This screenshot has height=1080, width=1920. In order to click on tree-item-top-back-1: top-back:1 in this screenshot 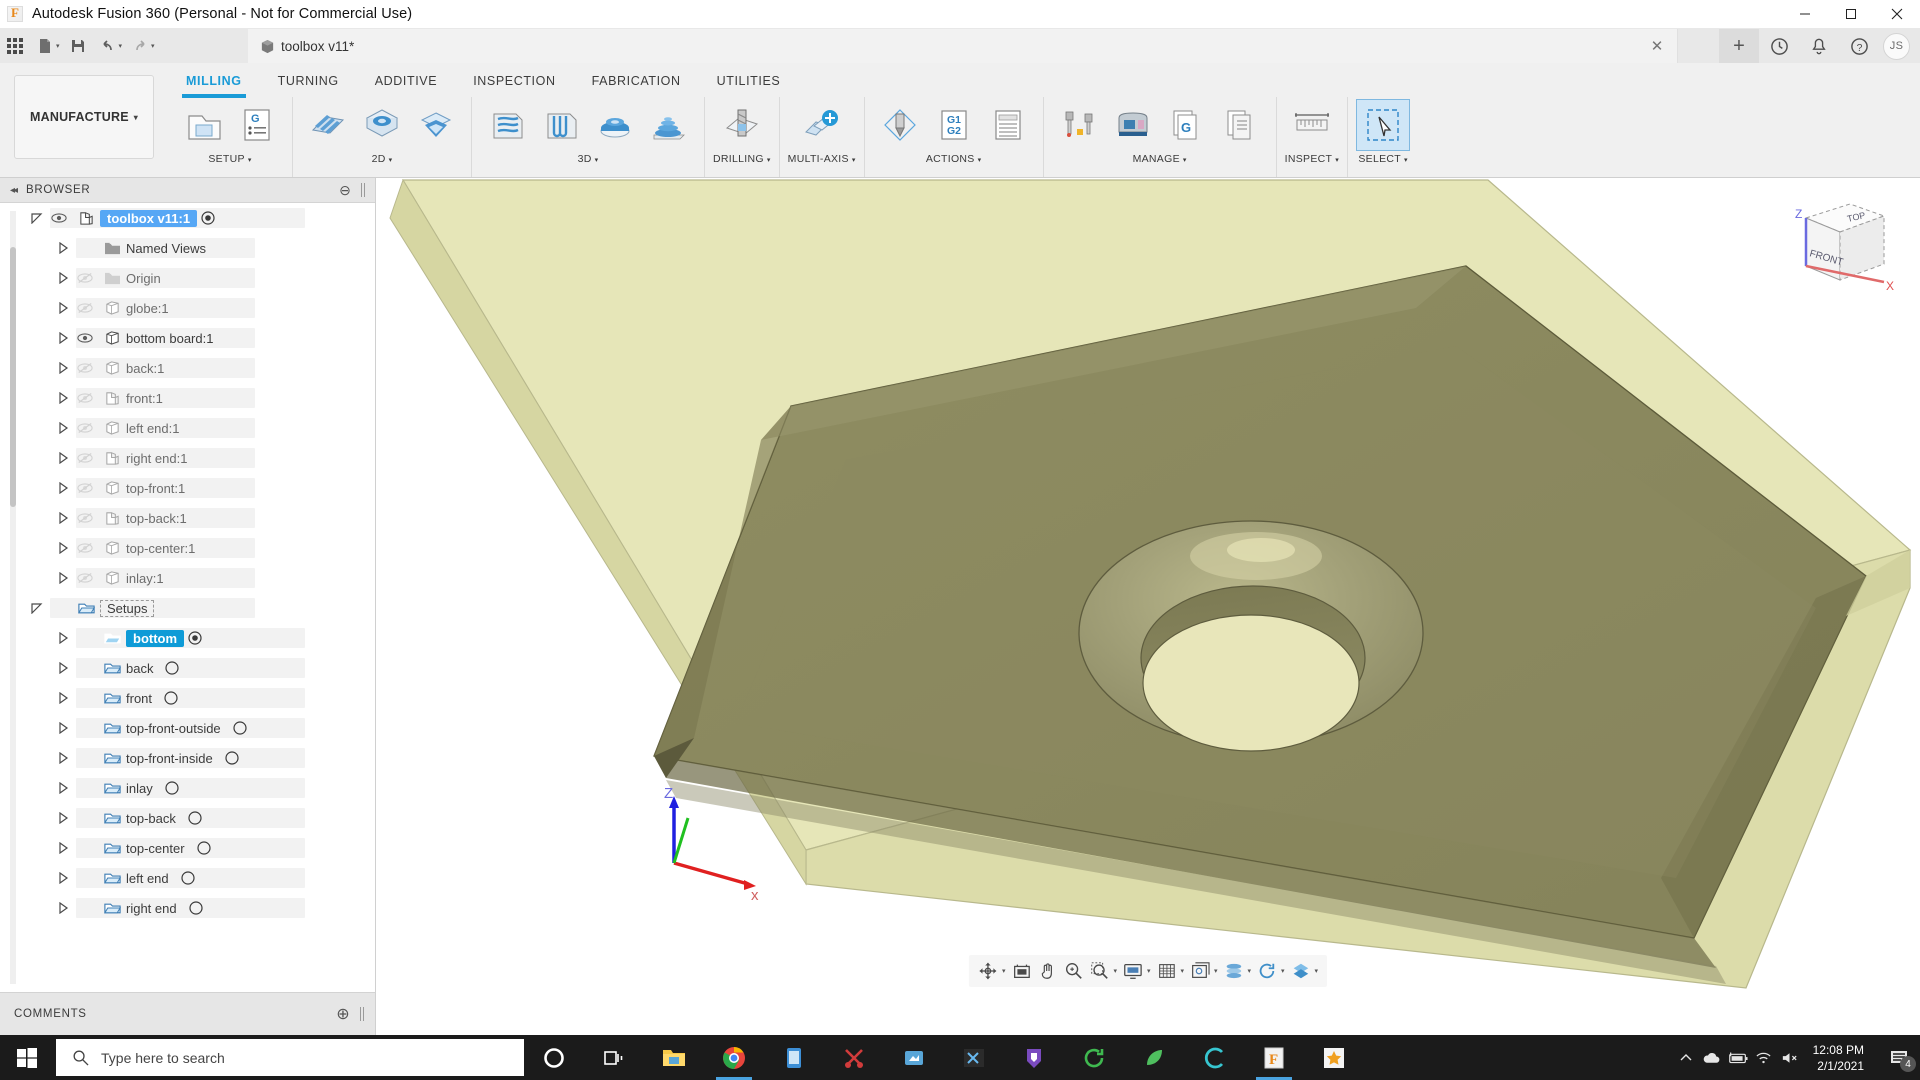, I will do `click(187, 518)`.